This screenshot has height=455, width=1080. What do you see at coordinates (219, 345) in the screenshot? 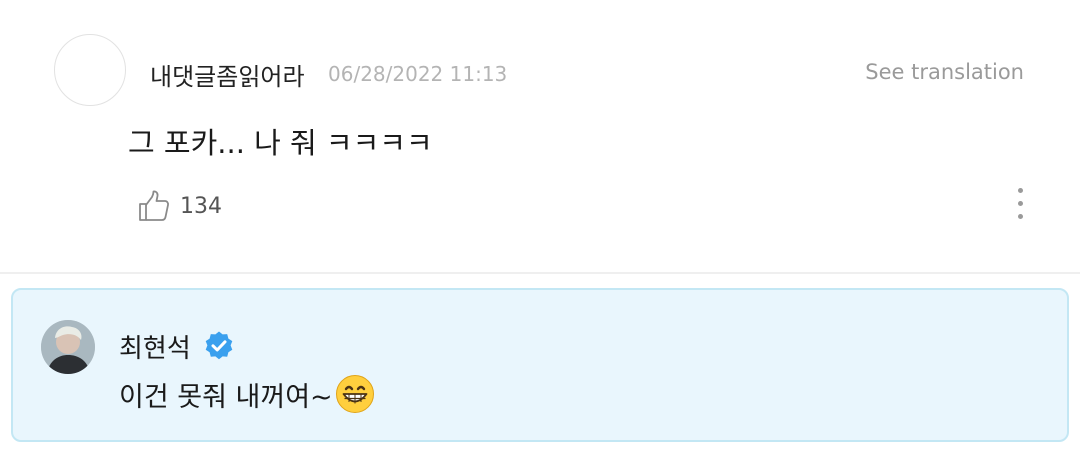
I see `verified-badge-icon` at bounding box center [219, 345].